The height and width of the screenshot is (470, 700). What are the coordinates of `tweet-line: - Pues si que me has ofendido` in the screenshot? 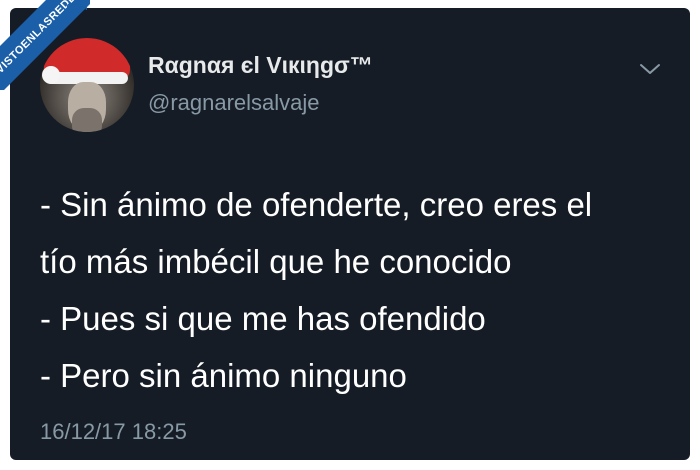 It's located at (263, 318).